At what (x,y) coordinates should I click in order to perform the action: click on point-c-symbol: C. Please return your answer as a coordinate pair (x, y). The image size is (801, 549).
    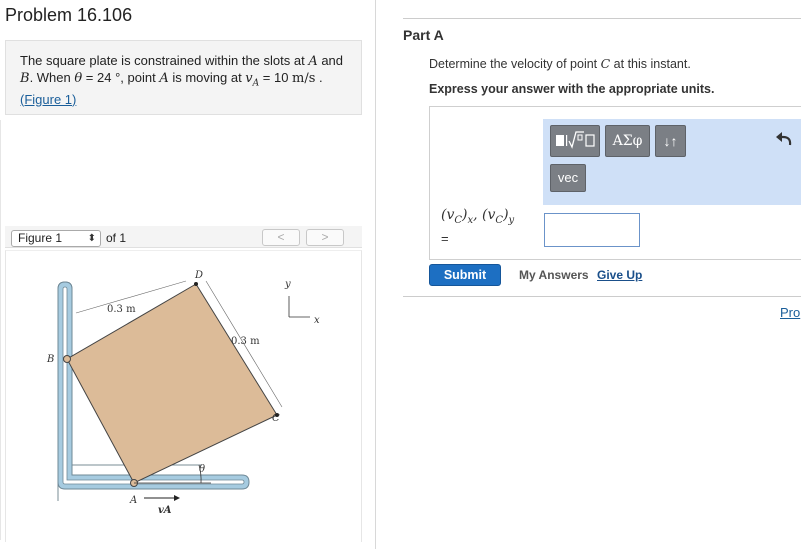
    Looking at the image, I should click on (605, 63).